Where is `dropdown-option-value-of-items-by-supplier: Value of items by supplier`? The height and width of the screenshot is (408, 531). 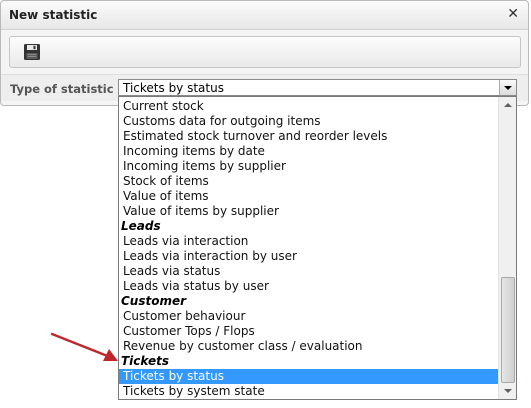
dropdown-option-value-of-items-by-supplier: Value of items by supplier is located at coordinates (309, 211).